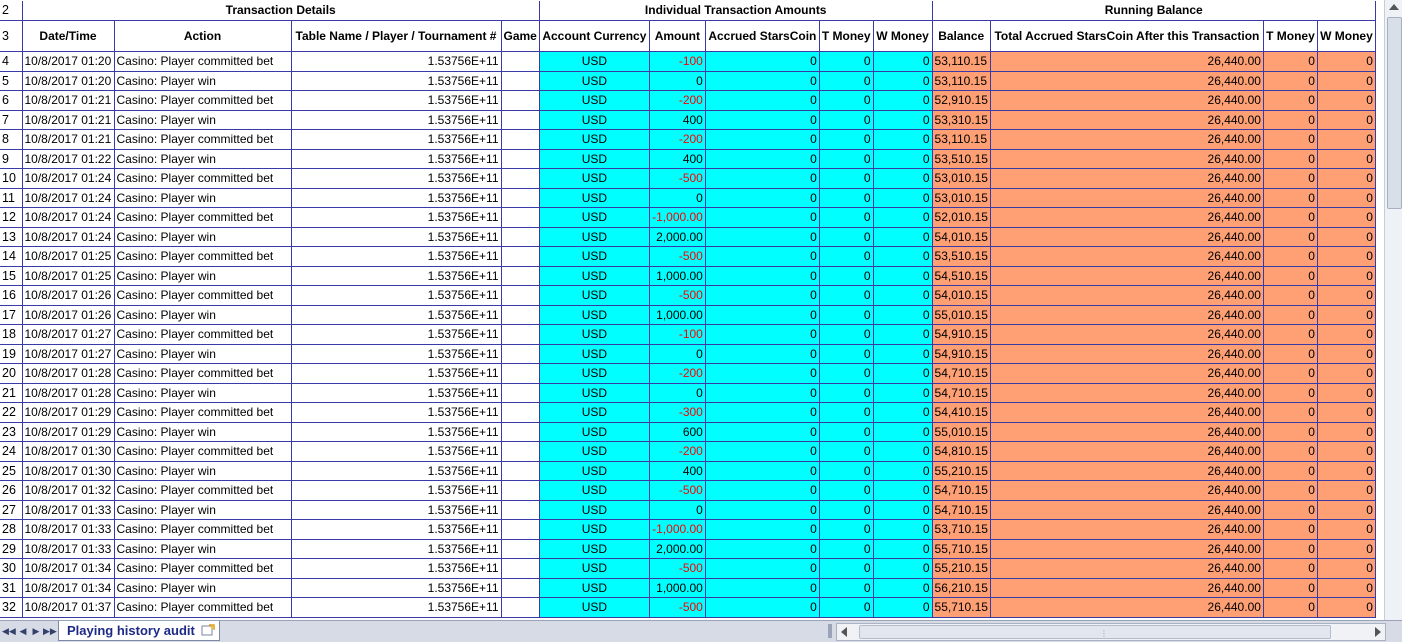  Describe the element at coordinates (11, 256) in the screenshot. I see `row-number: 14` at that location.